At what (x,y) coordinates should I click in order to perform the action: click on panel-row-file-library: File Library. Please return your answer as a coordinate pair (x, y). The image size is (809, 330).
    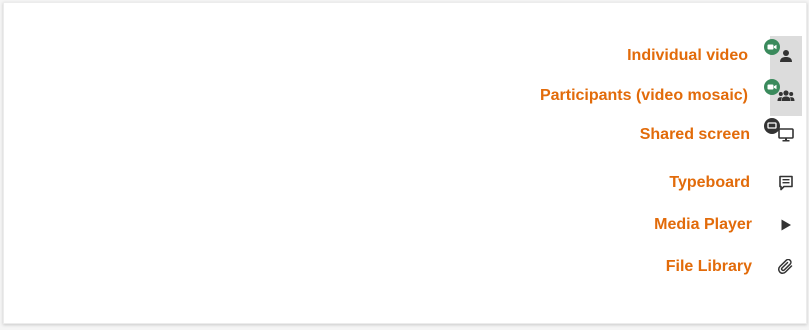
    Looking at the image, I should click on (405, 267).